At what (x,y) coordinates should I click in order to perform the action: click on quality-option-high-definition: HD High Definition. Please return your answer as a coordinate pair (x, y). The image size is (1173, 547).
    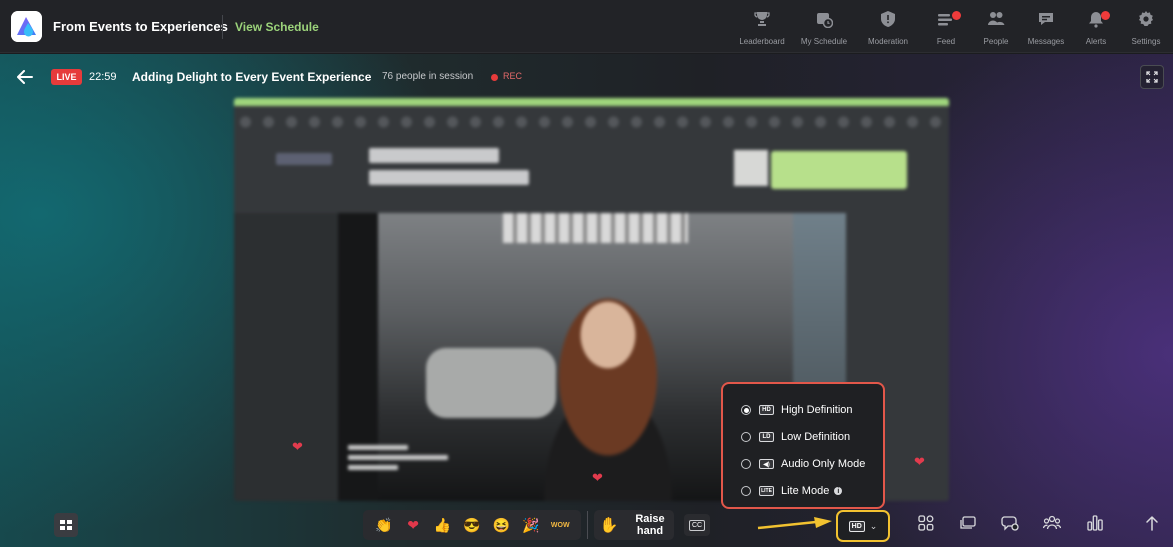
    Looking at the image, I should click on (797, 410).